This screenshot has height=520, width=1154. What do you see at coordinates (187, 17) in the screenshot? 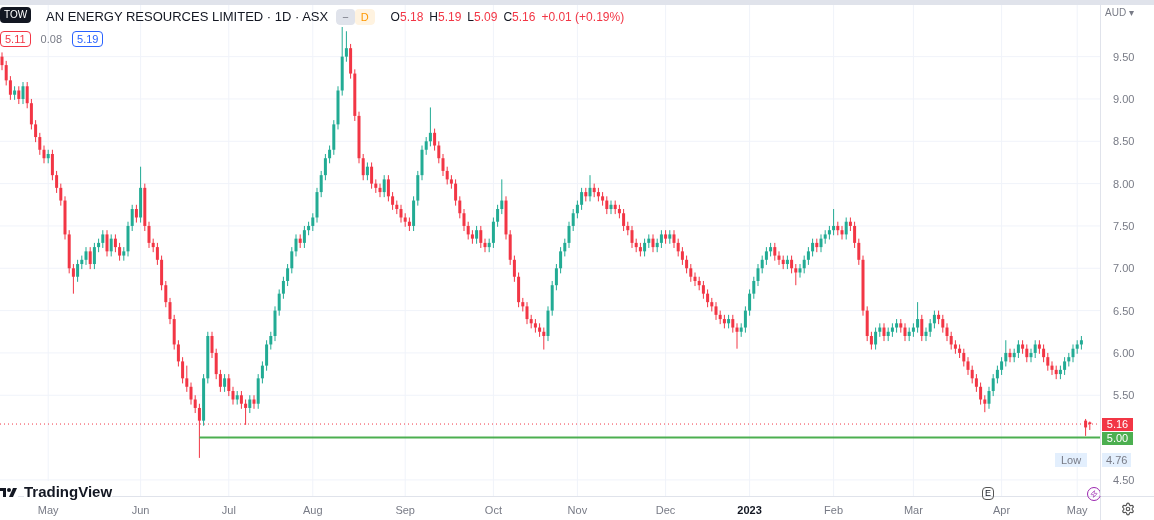
I see `chart-title: AN ENERGY RESOURCES LIMITED · 1D · ASX` at bounding box center [187, 17].